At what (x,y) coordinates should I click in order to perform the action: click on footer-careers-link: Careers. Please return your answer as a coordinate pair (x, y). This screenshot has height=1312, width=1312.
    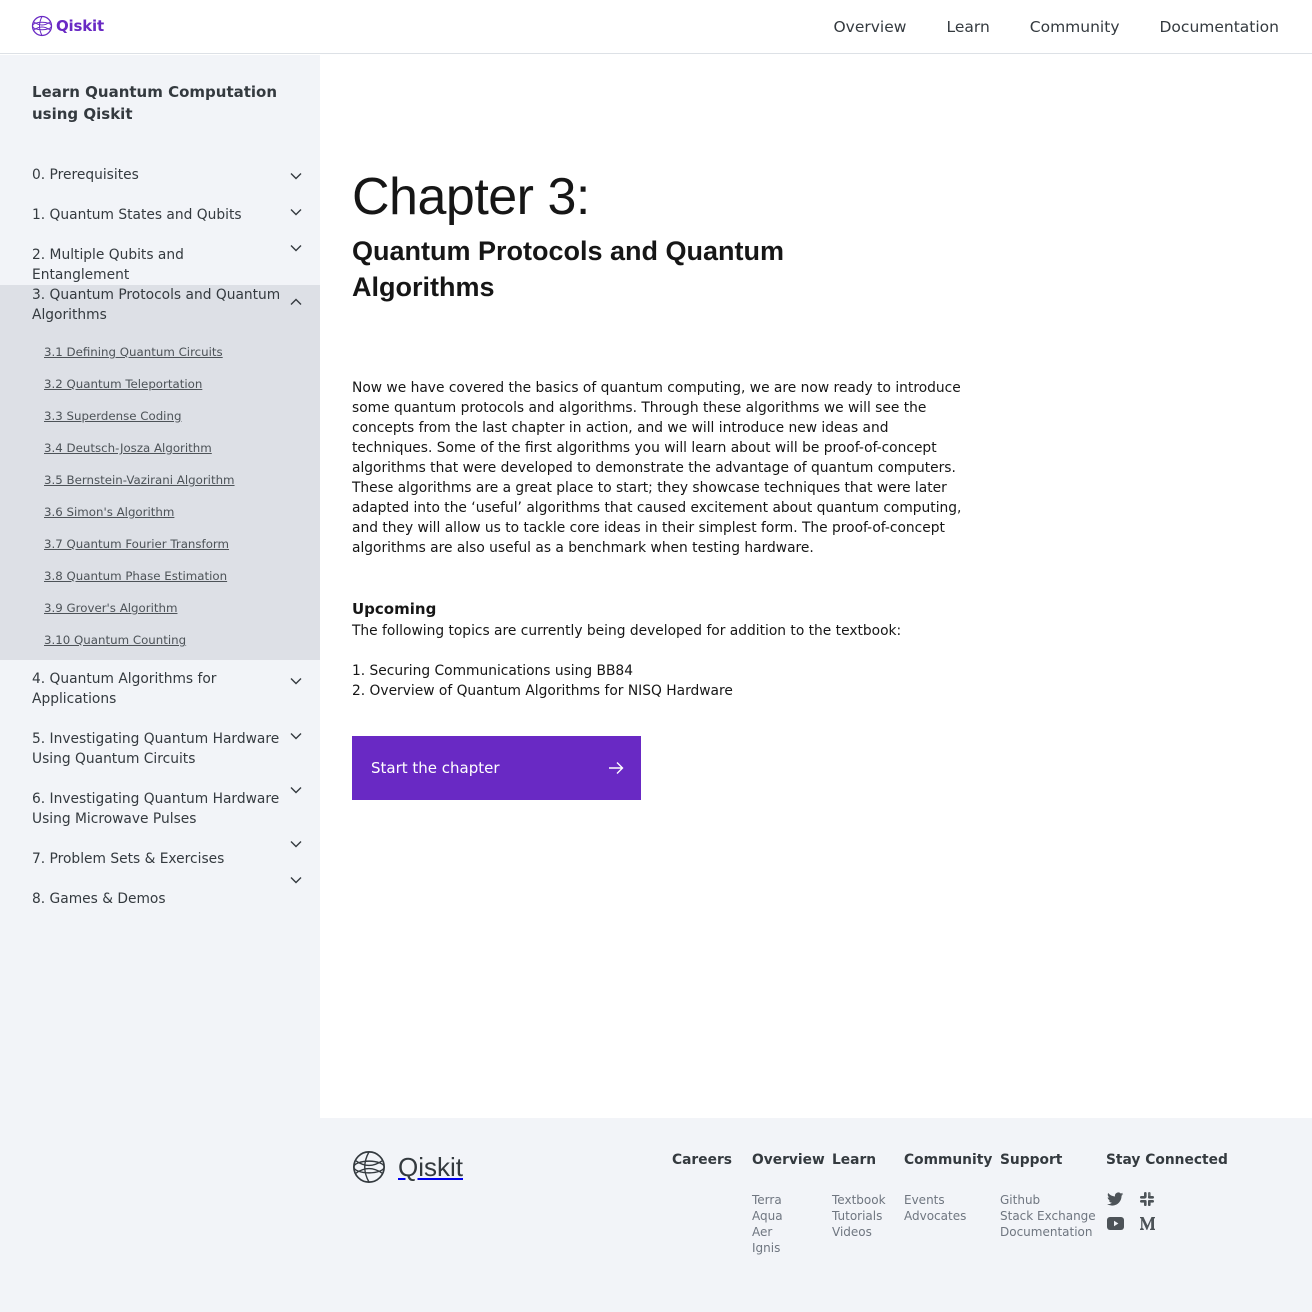
    Looking at the image, I should click on (702, 1172).